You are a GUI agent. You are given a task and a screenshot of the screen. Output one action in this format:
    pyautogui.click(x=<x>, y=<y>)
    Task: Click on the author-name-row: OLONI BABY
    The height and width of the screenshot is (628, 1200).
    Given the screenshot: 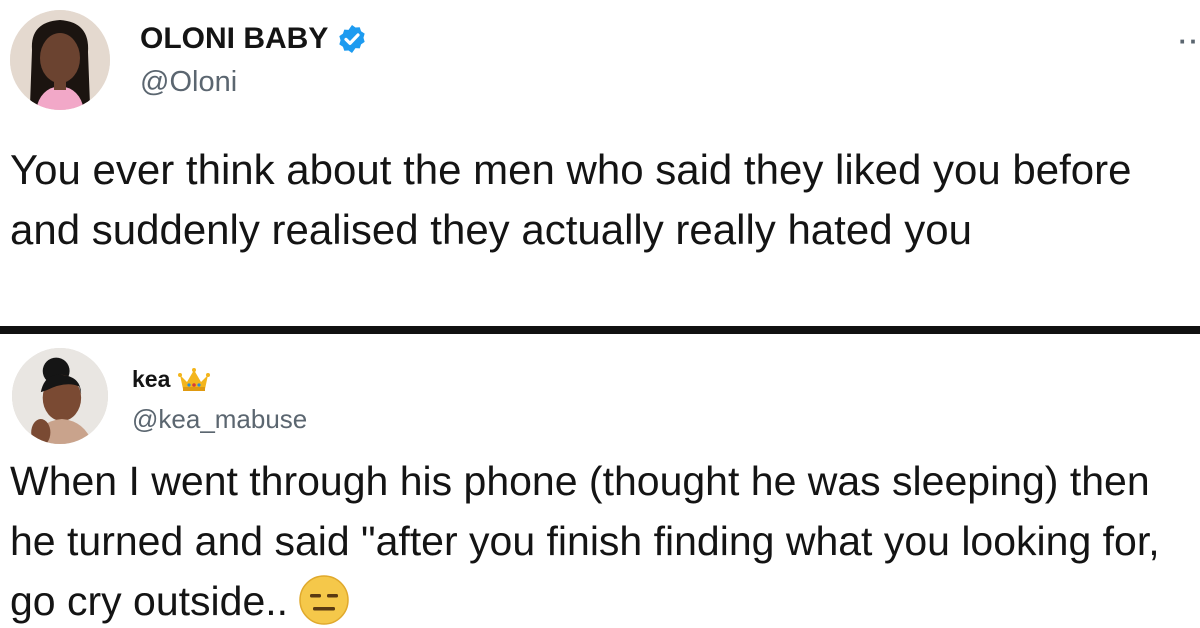 What is the action you would take?
    pyautogui.click(x=254, y=39)
    